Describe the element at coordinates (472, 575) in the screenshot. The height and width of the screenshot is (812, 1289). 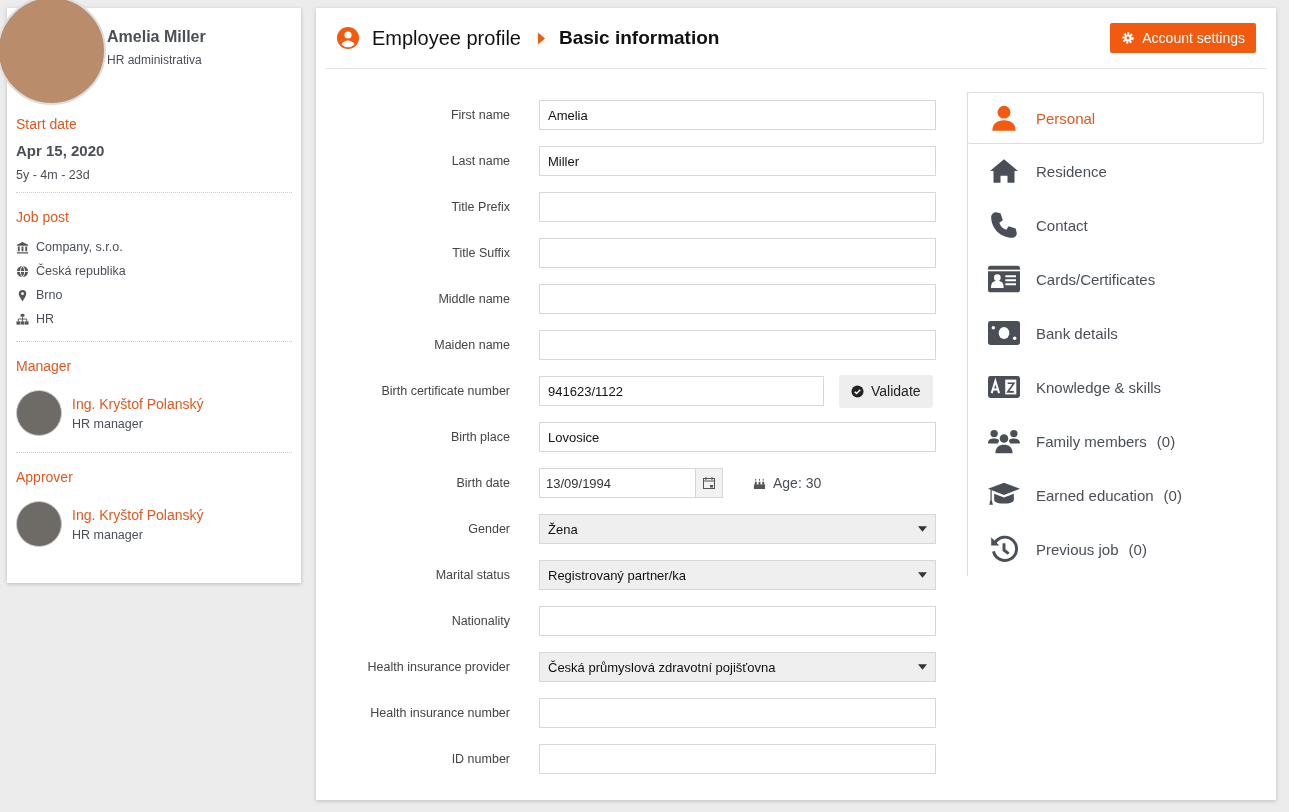
I see `field-label: Marital status` at that location.